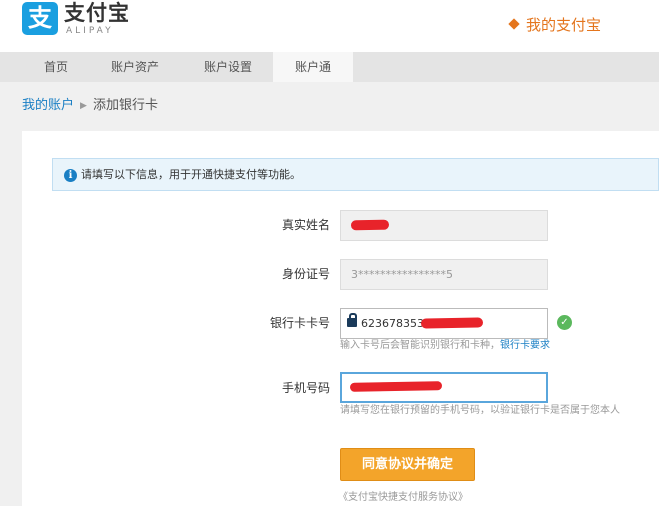 The image size is (659, 506). What do you see at coordinates (97, 13) in the screenshot?
I see `logo-title: 支付宝` at bounding box center [97, 13].